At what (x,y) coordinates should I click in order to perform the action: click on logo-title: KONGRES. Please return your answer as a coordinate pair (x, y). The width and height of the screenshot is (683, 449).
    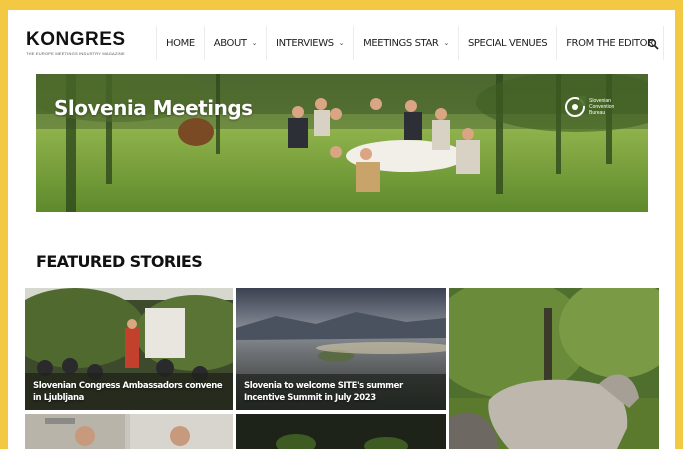
    Looking at the image, I should click on (76, 39).